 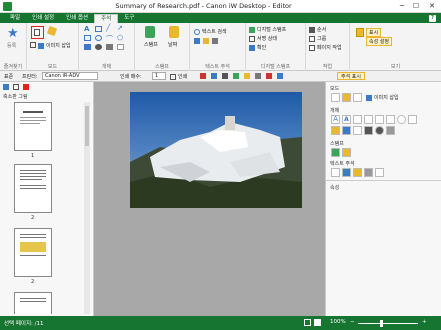 I want to click on polyline-icon: ⌒, so click(x=109, y=39).